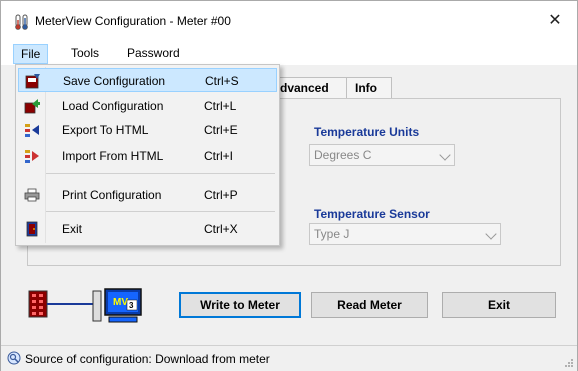 Image resolution: width=578 pixels, height=371 pixels. What do you see at coordinates (499, 305) in the screenshot?
I see `exit-button: Exit` at bounding box center [499, 305].